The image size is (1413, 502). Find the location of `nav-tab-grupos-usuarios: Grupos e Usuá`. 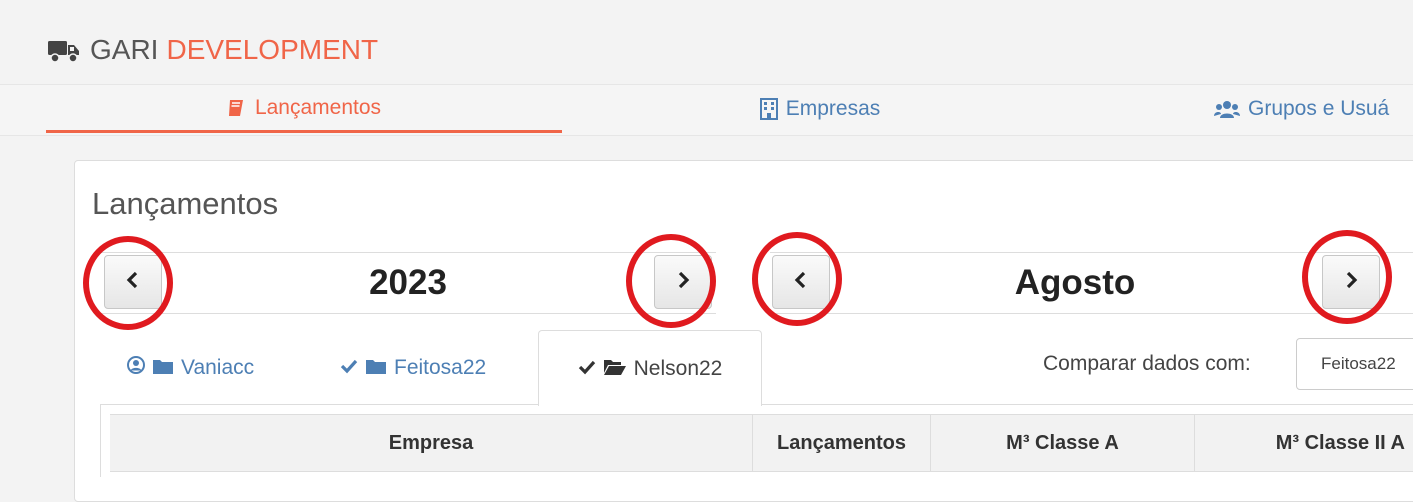

nav-tab-grupos-usuarios: Grupos e Usuá is located at coordinates (1313, 109).